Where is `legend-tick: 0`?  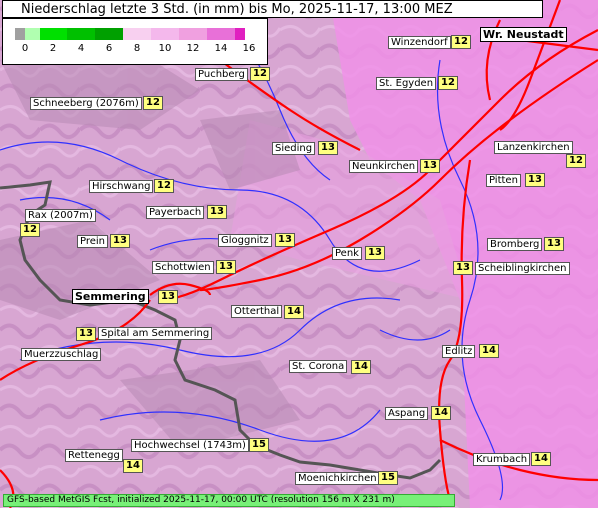 legend-tick: 0 is located at coordinates (25, 48).